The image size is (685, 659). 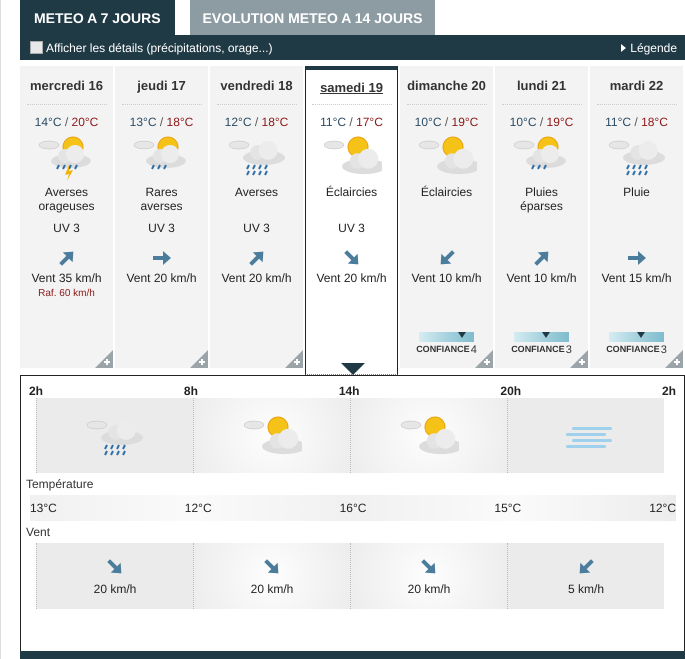 What do you see at coordinates (151, 47) in the screenshot?
I see `details-checkbox: Afficher les détails (précipitations, orage...)` at bounding box center [151, 47].